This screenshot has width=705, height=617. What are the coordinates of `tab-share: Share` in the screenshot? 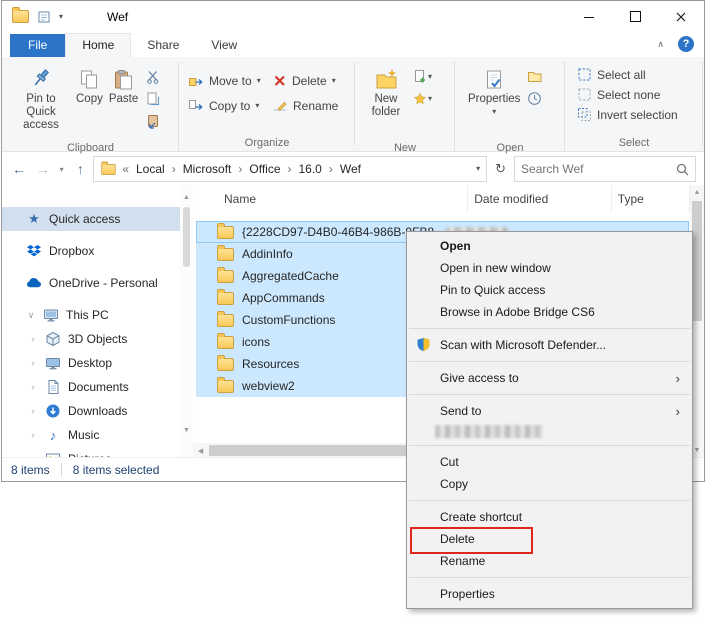 It's located at (163, 45).